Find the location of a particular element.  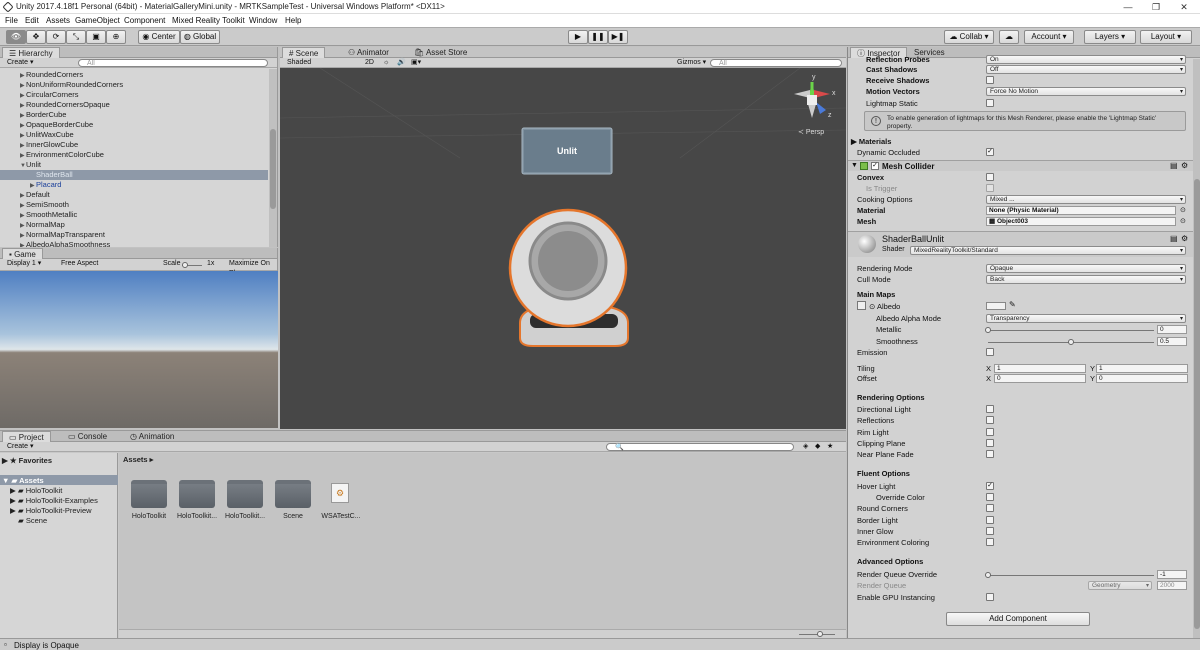

add-component-button: Add Component is located at coordinates (1018, 619).